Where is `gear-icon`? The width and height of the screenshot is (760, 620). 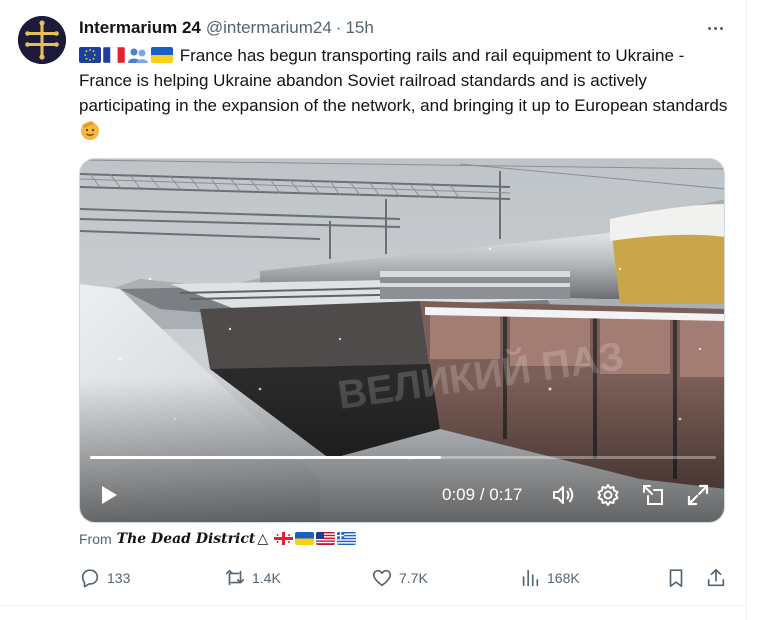 gear-icon is located at coordinates (608, 495).